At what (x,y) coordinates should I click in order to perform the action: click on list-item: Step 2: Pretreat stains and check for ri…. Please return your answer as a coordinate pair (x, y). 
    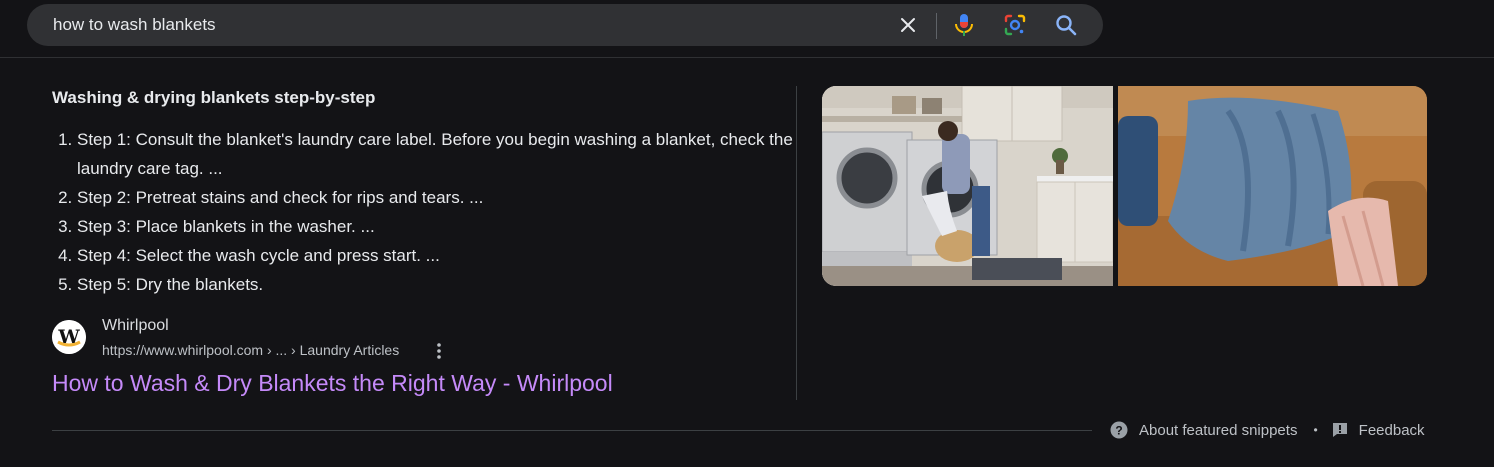
    Looking at the image, I should click on (437, 197).